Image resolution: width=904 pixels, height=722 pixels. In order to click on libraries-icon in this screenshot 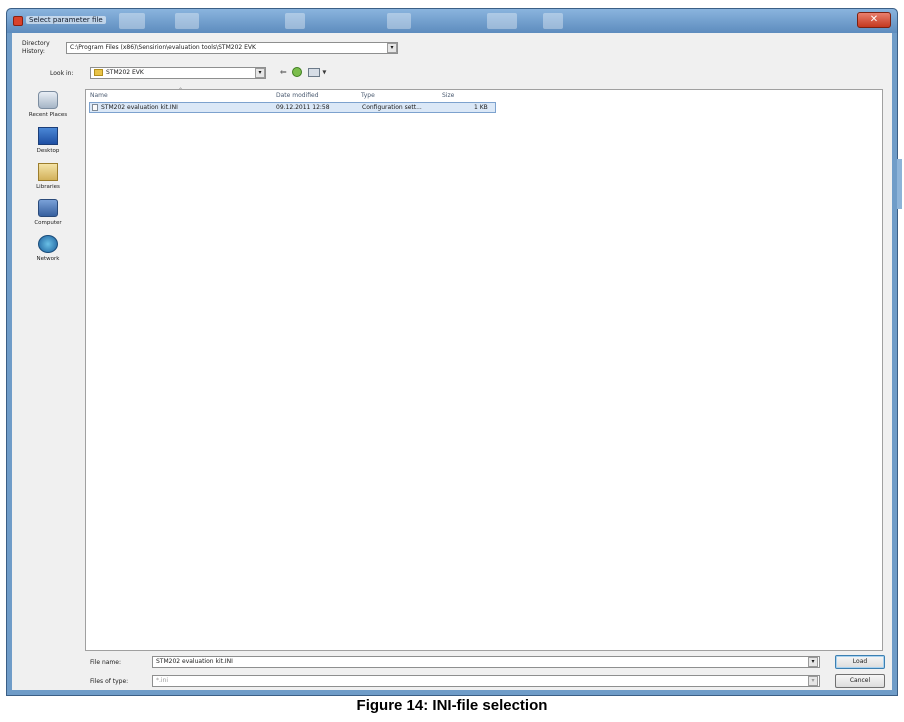, I will do `click(48, 172)`.